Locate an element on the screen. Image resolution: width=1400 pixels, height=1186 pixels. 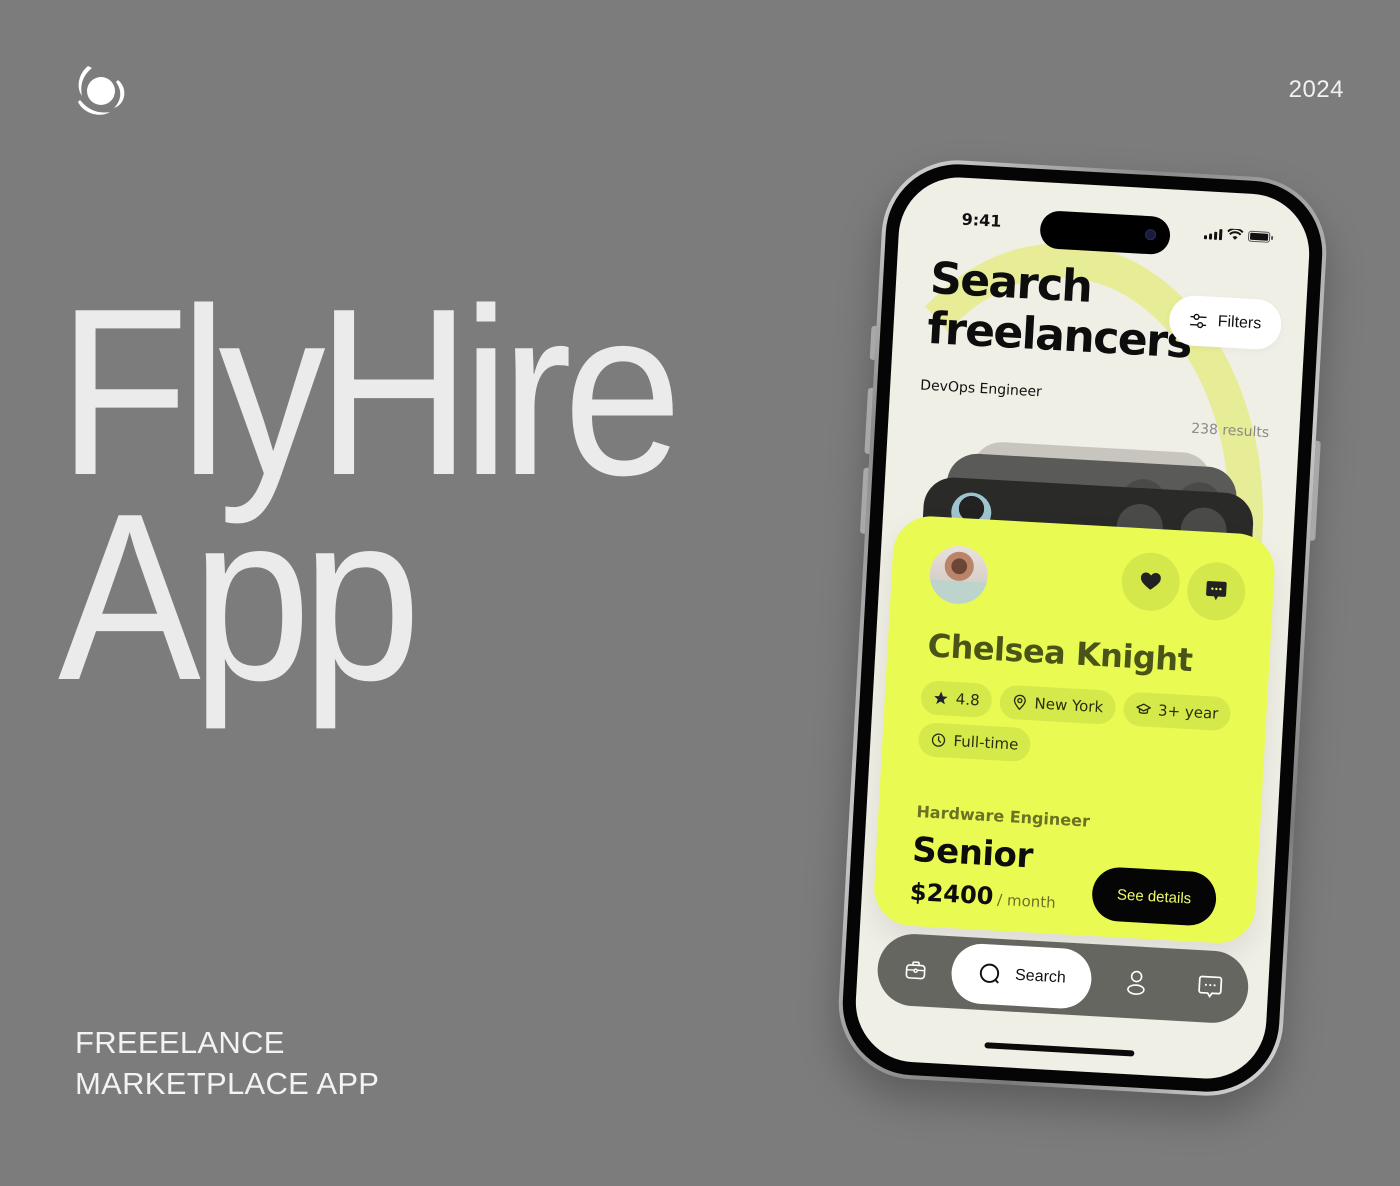
location-pin-icon is located at coordinates (1019, 702).